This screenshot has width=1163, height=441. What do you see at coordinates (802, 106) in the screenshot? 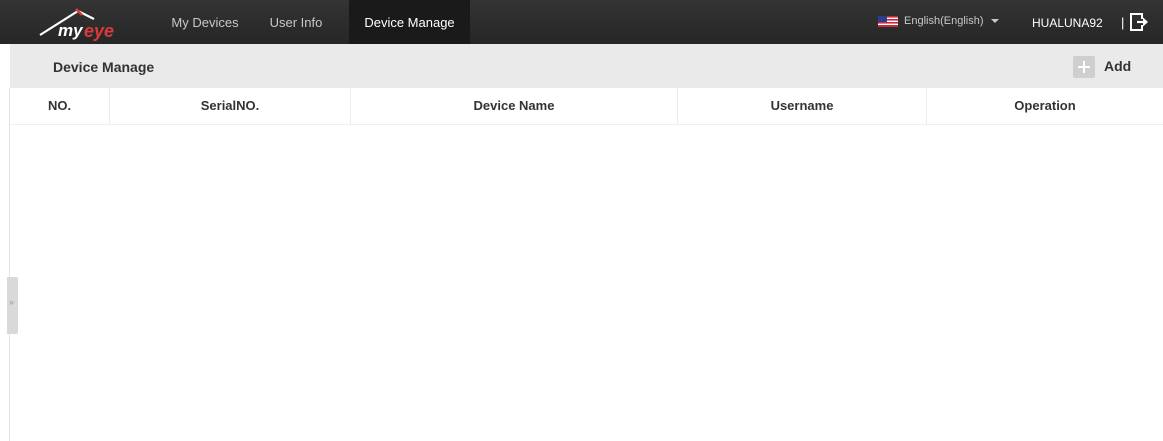
I see `column-header-username: Username` at bounding box center [802, 106].